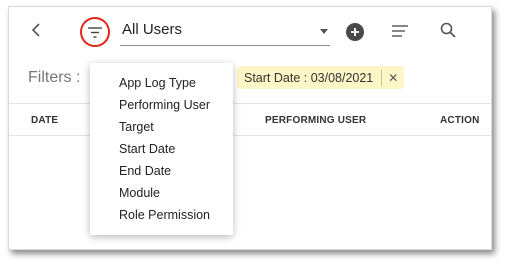  I want to click on menu-item-performing-user: Performing User, so click(164, 105).